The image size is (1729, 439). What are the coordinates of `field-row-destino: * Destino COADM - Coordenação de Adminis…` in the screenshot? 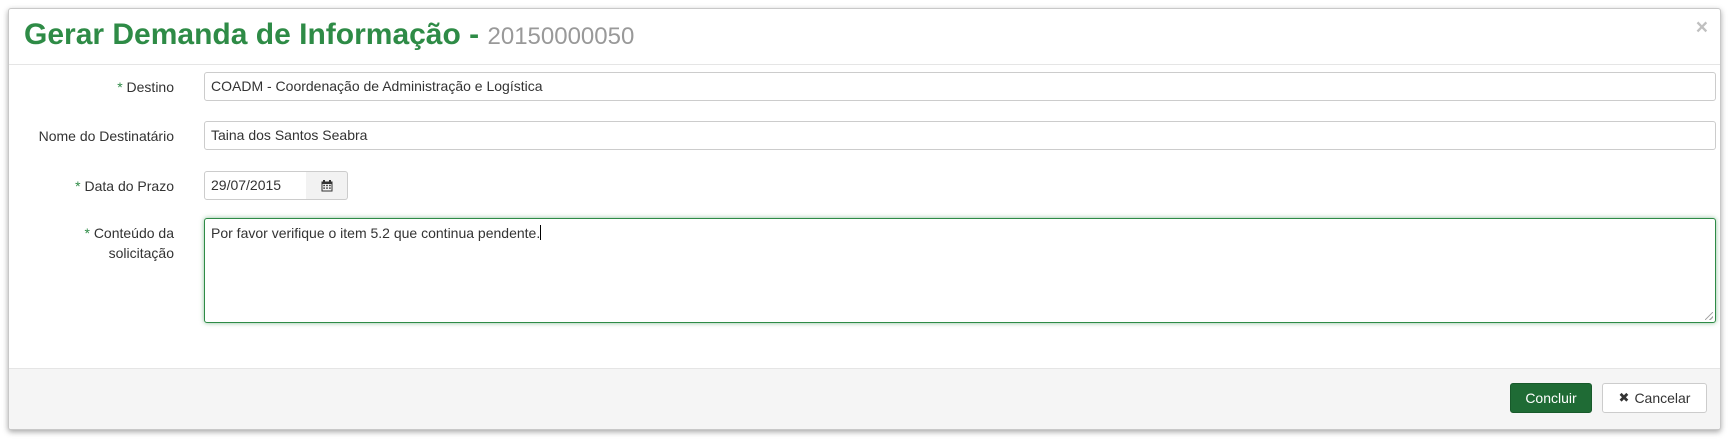 It's located at (864, 87).